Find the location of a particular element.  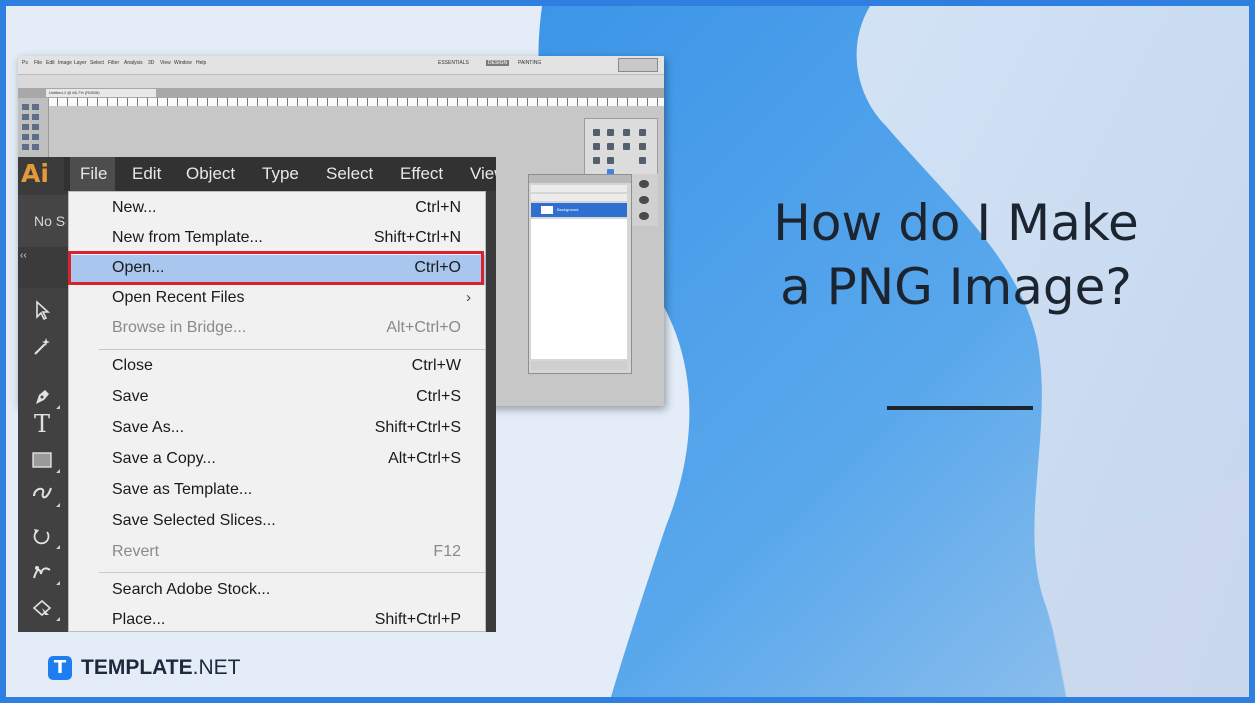

ps-menu-item: Analysis is located at coordinates (133, 63).